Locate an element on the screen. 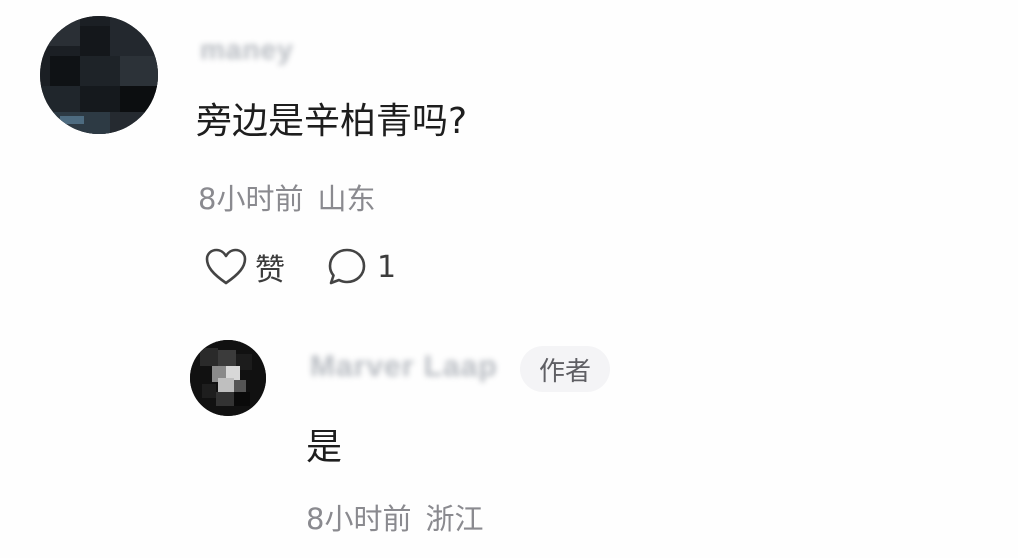  author-avatar is located at coordinates (228, 378).